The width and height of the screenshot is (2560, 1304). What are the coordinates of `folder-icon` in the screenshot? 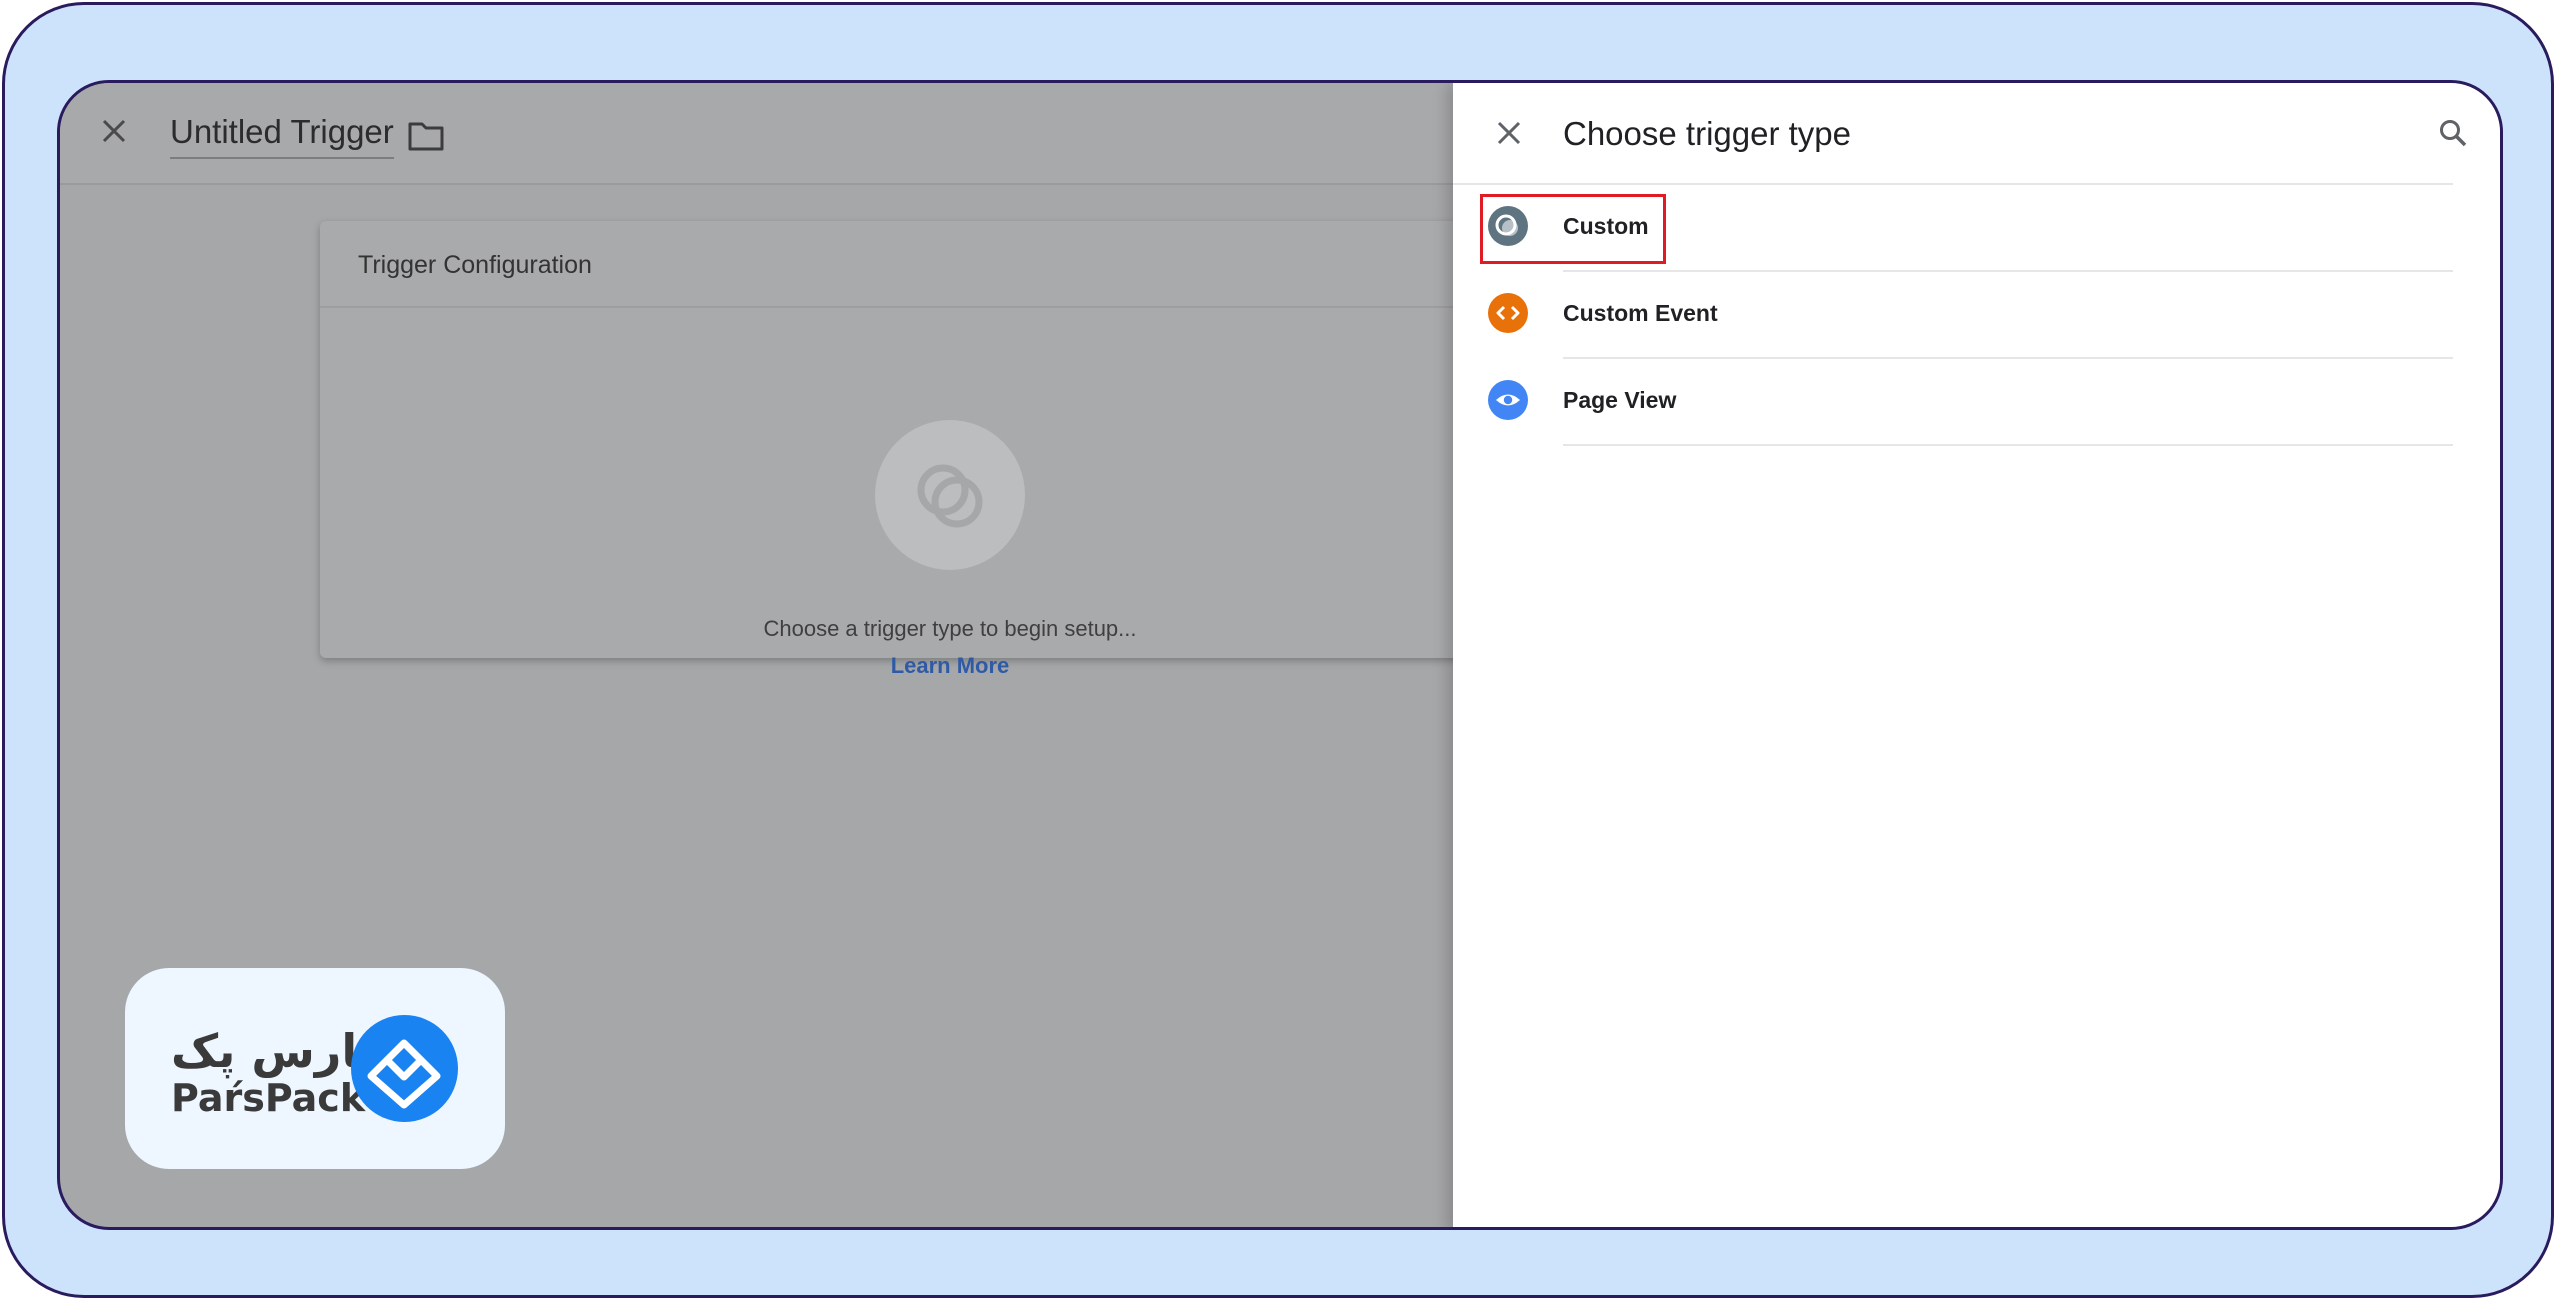 It's located at (426, 135).